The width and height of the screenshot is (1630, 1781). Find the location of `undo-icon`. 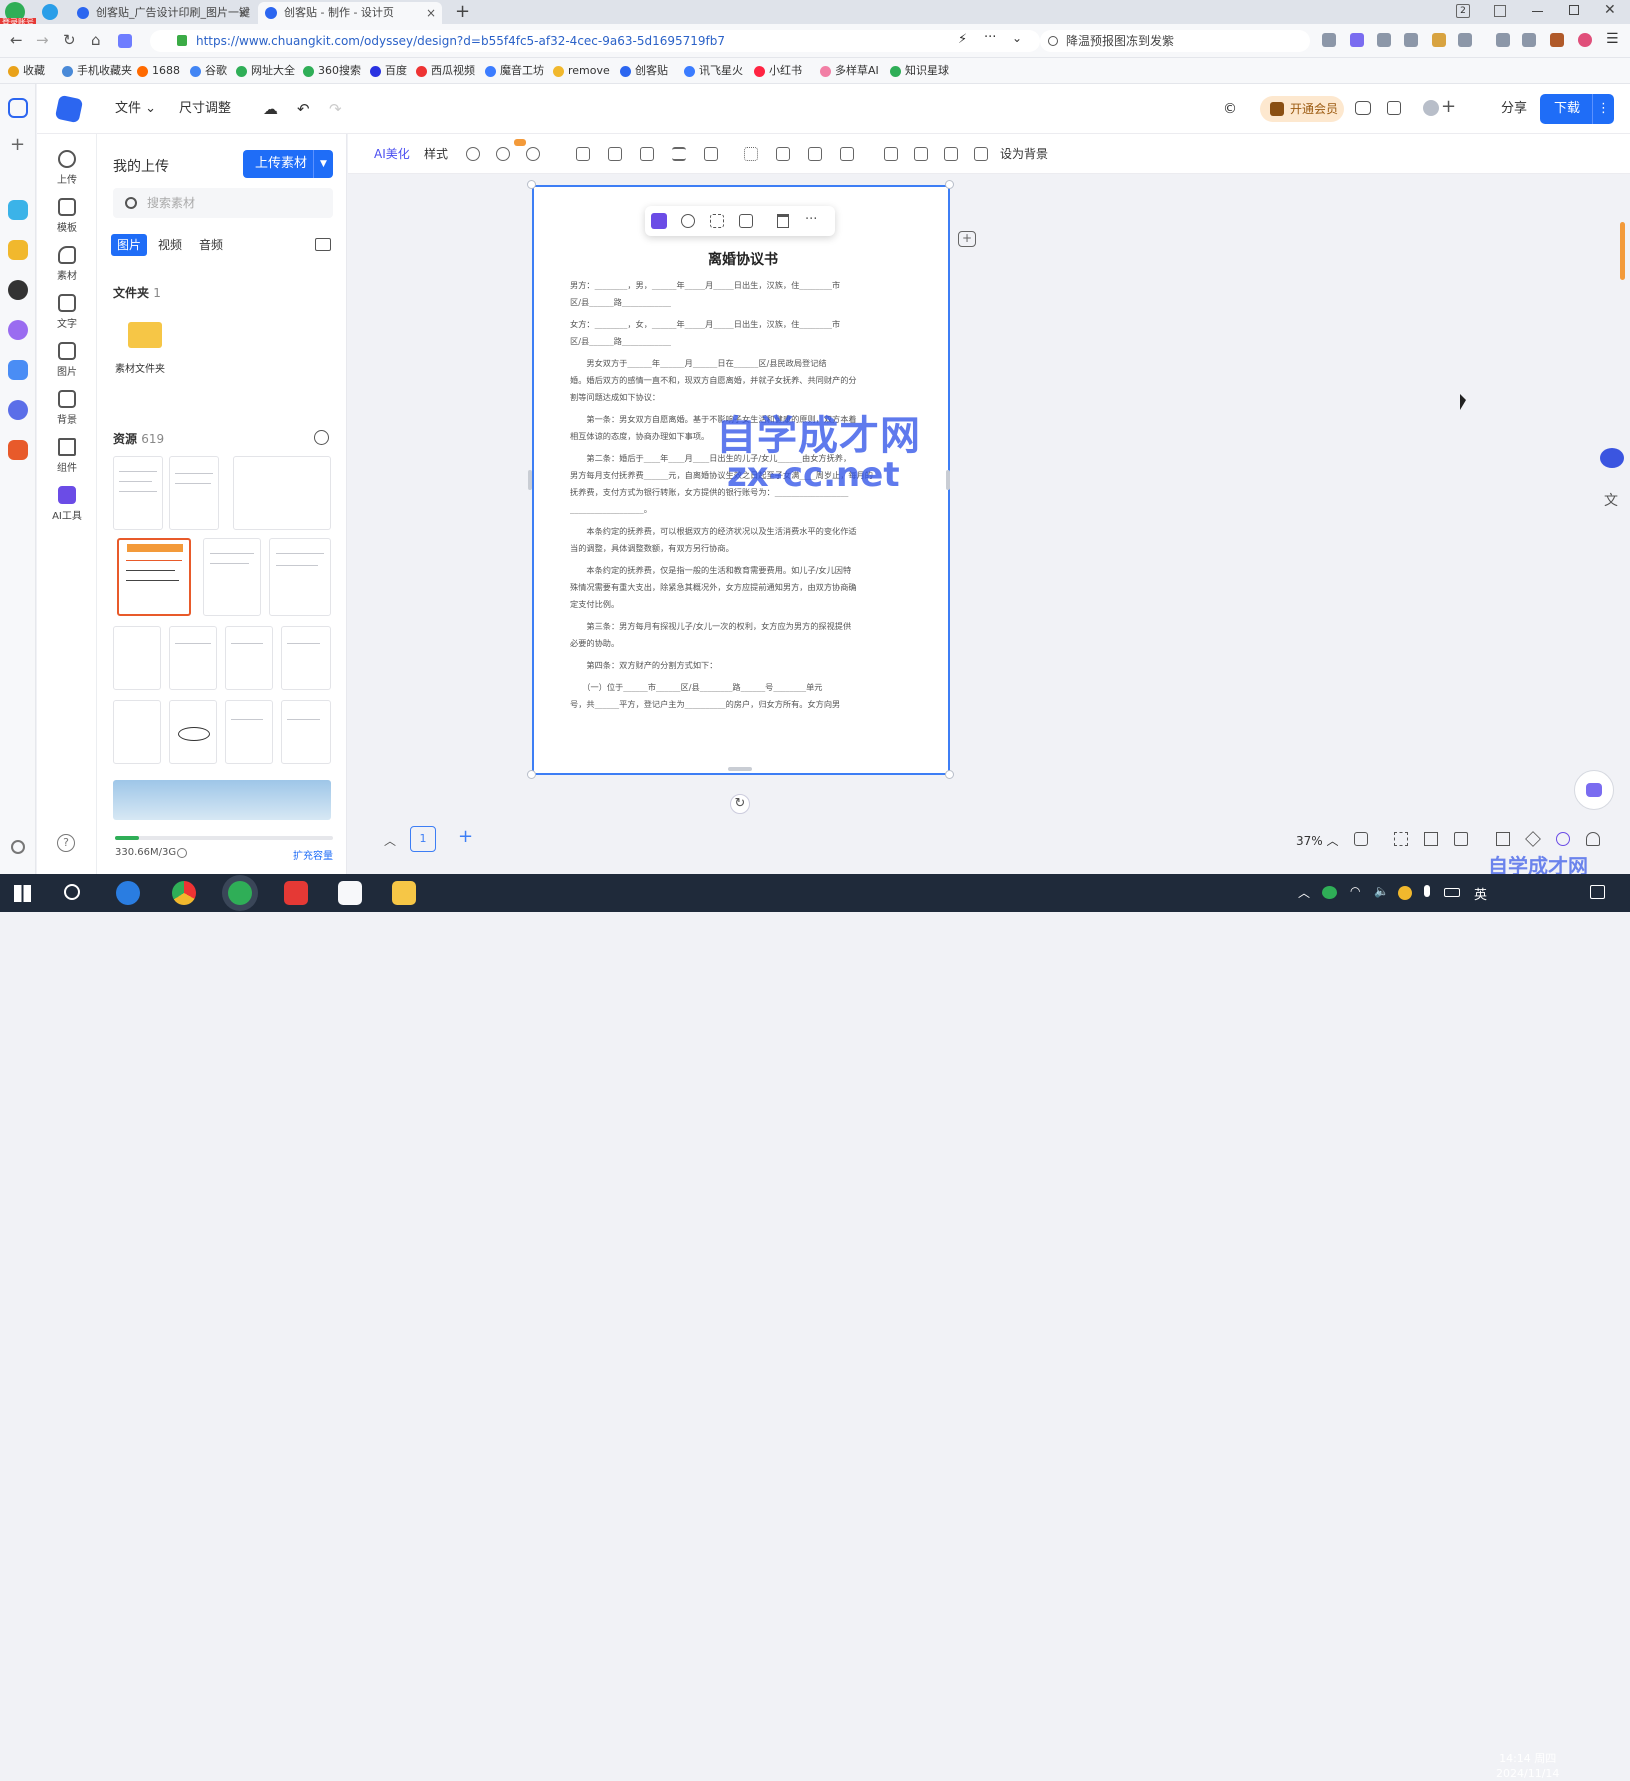

undo-icon is located at coordinates (1529, 40).